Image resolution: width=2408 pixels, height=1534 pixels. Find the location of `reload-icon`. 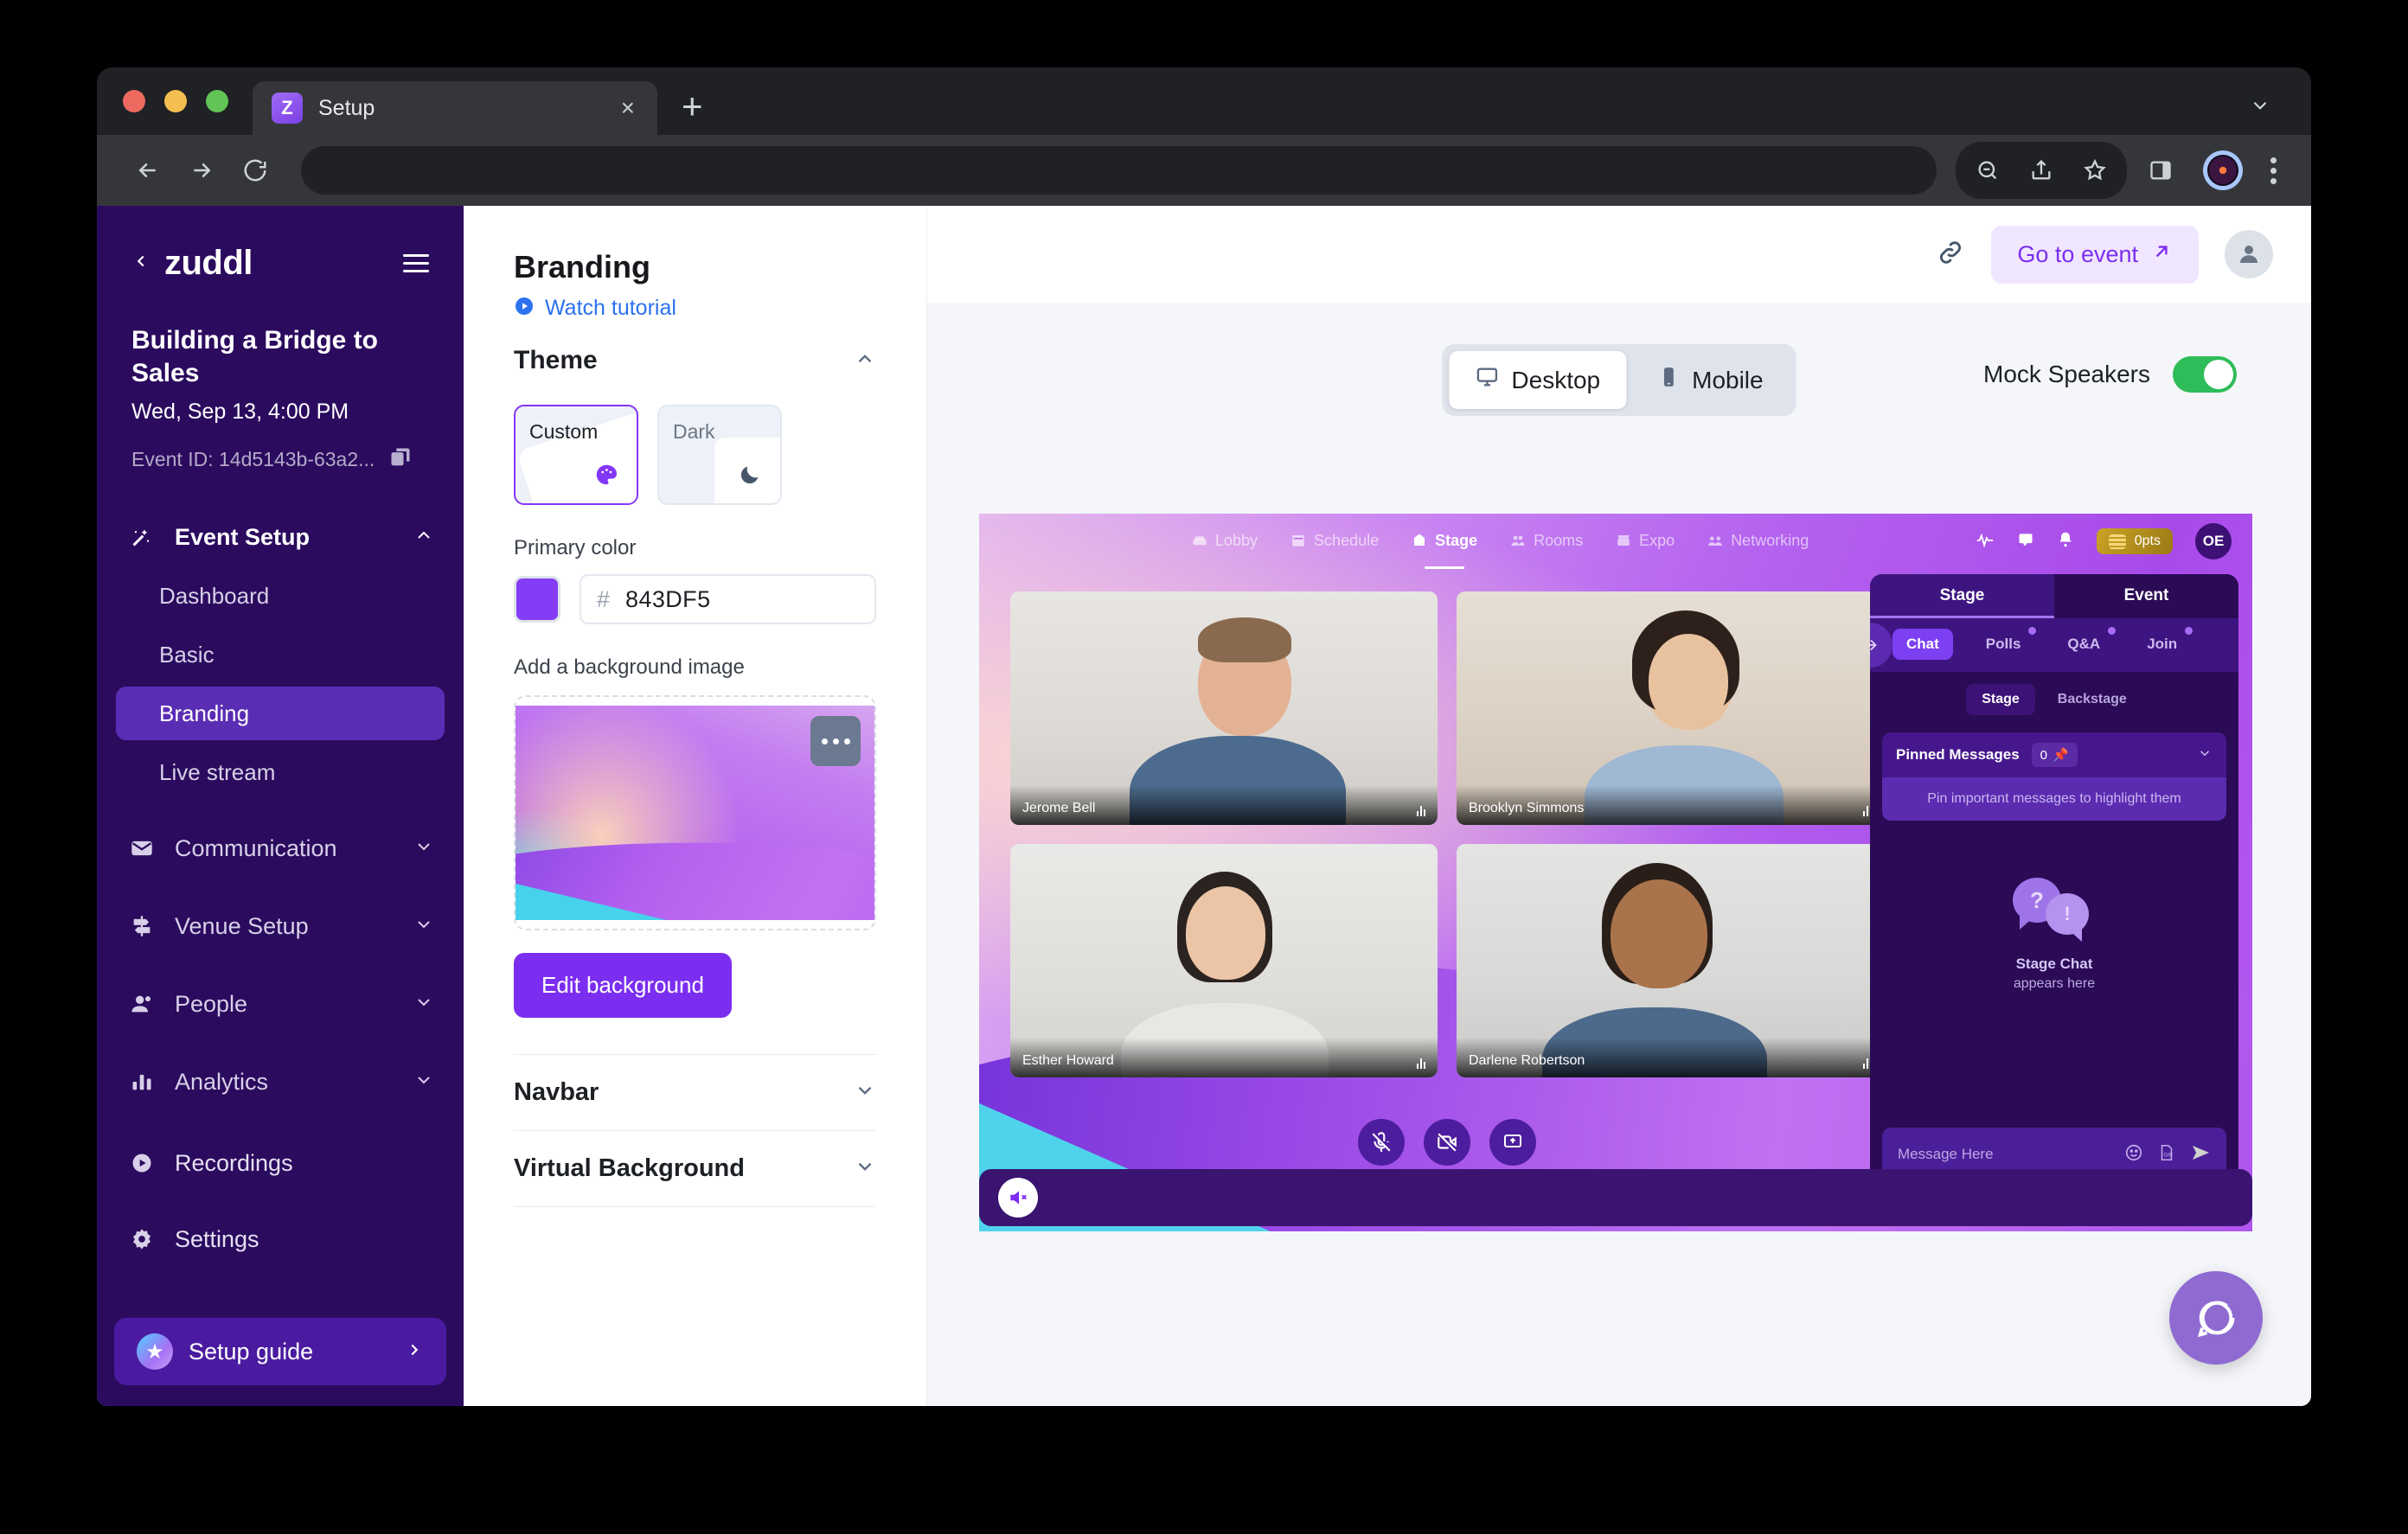

reload-icon is located at coordinates (255, 171).